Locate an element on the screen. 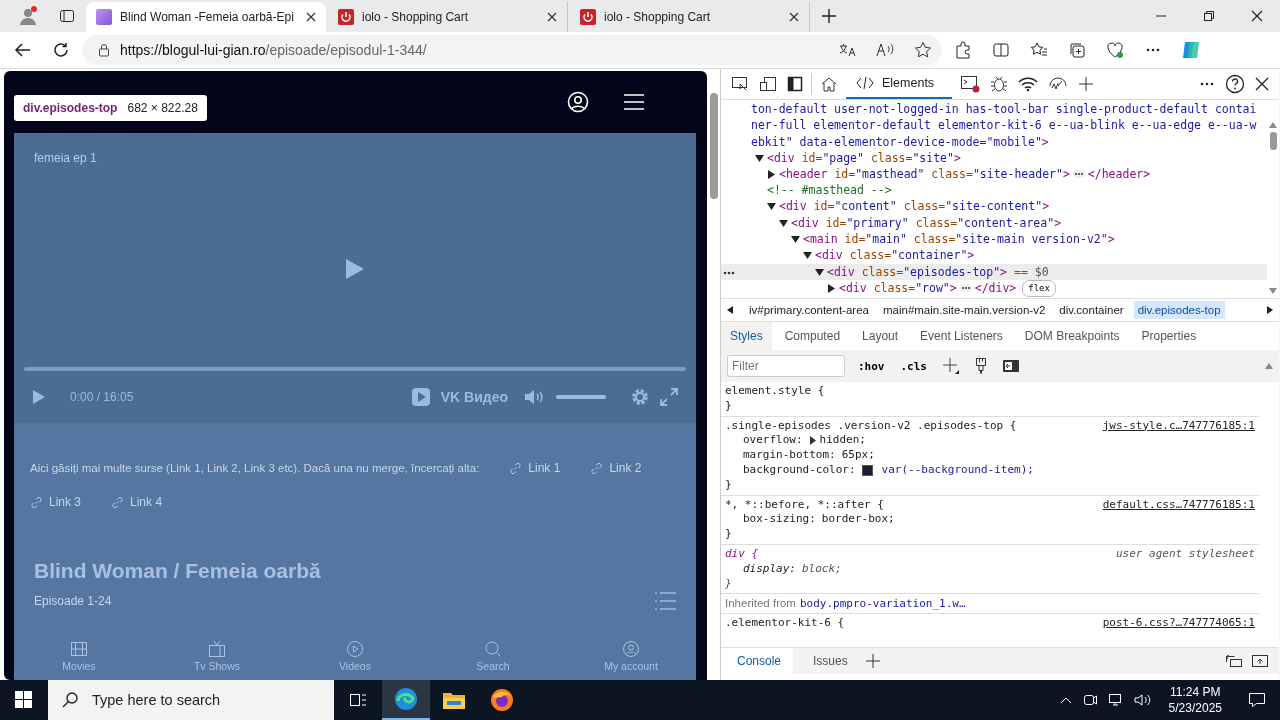 The image size is (1280, 720). pane-tab: Properties is located at coordinates (1169, 336).